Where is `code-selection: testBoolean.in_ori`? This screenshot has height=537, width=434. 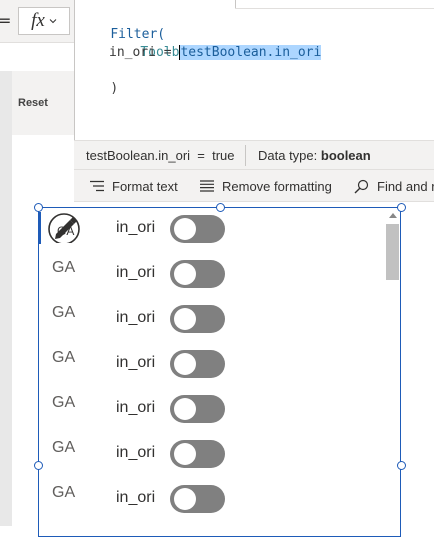 code-selection: testBoolean.in_ori is located at coordinates (250, 52).